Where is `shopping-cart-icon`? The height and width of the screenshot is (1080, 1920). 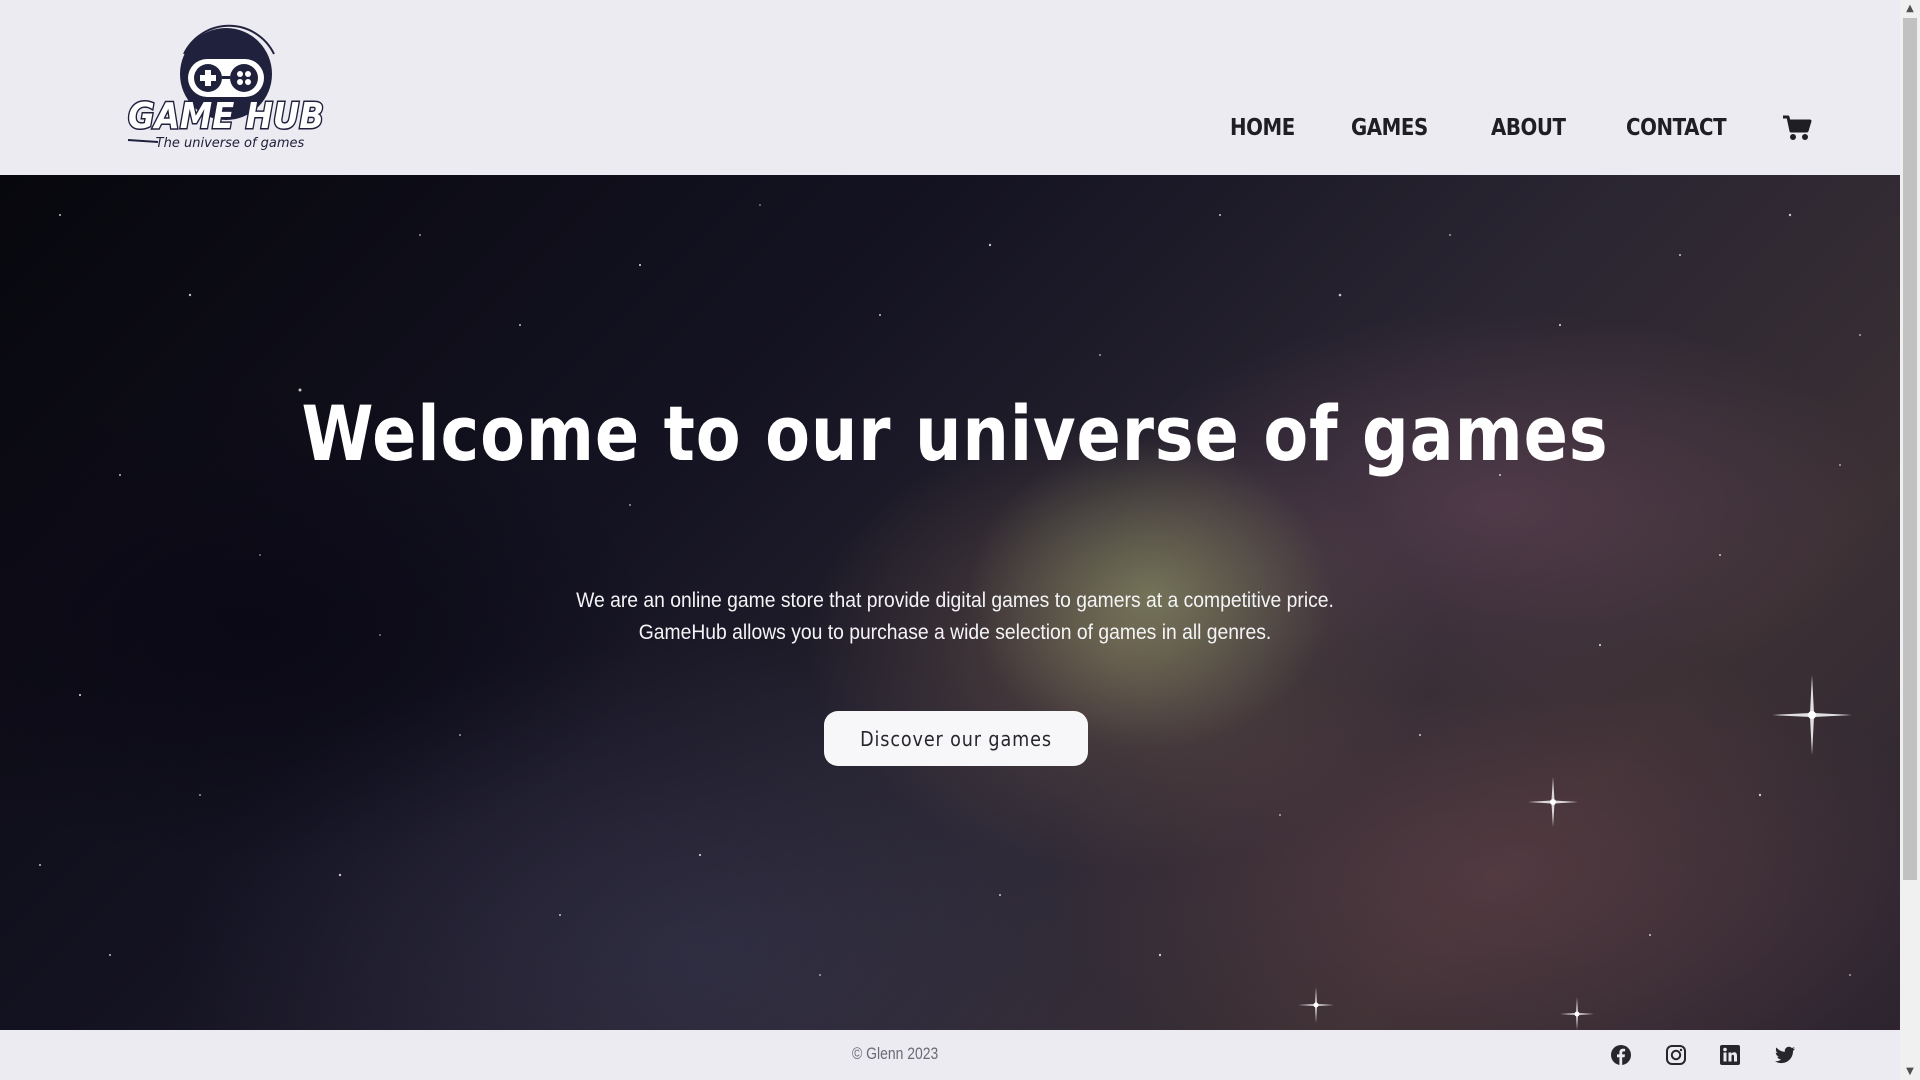
shopping-cart-icon is located at coordinates (1797, 128).